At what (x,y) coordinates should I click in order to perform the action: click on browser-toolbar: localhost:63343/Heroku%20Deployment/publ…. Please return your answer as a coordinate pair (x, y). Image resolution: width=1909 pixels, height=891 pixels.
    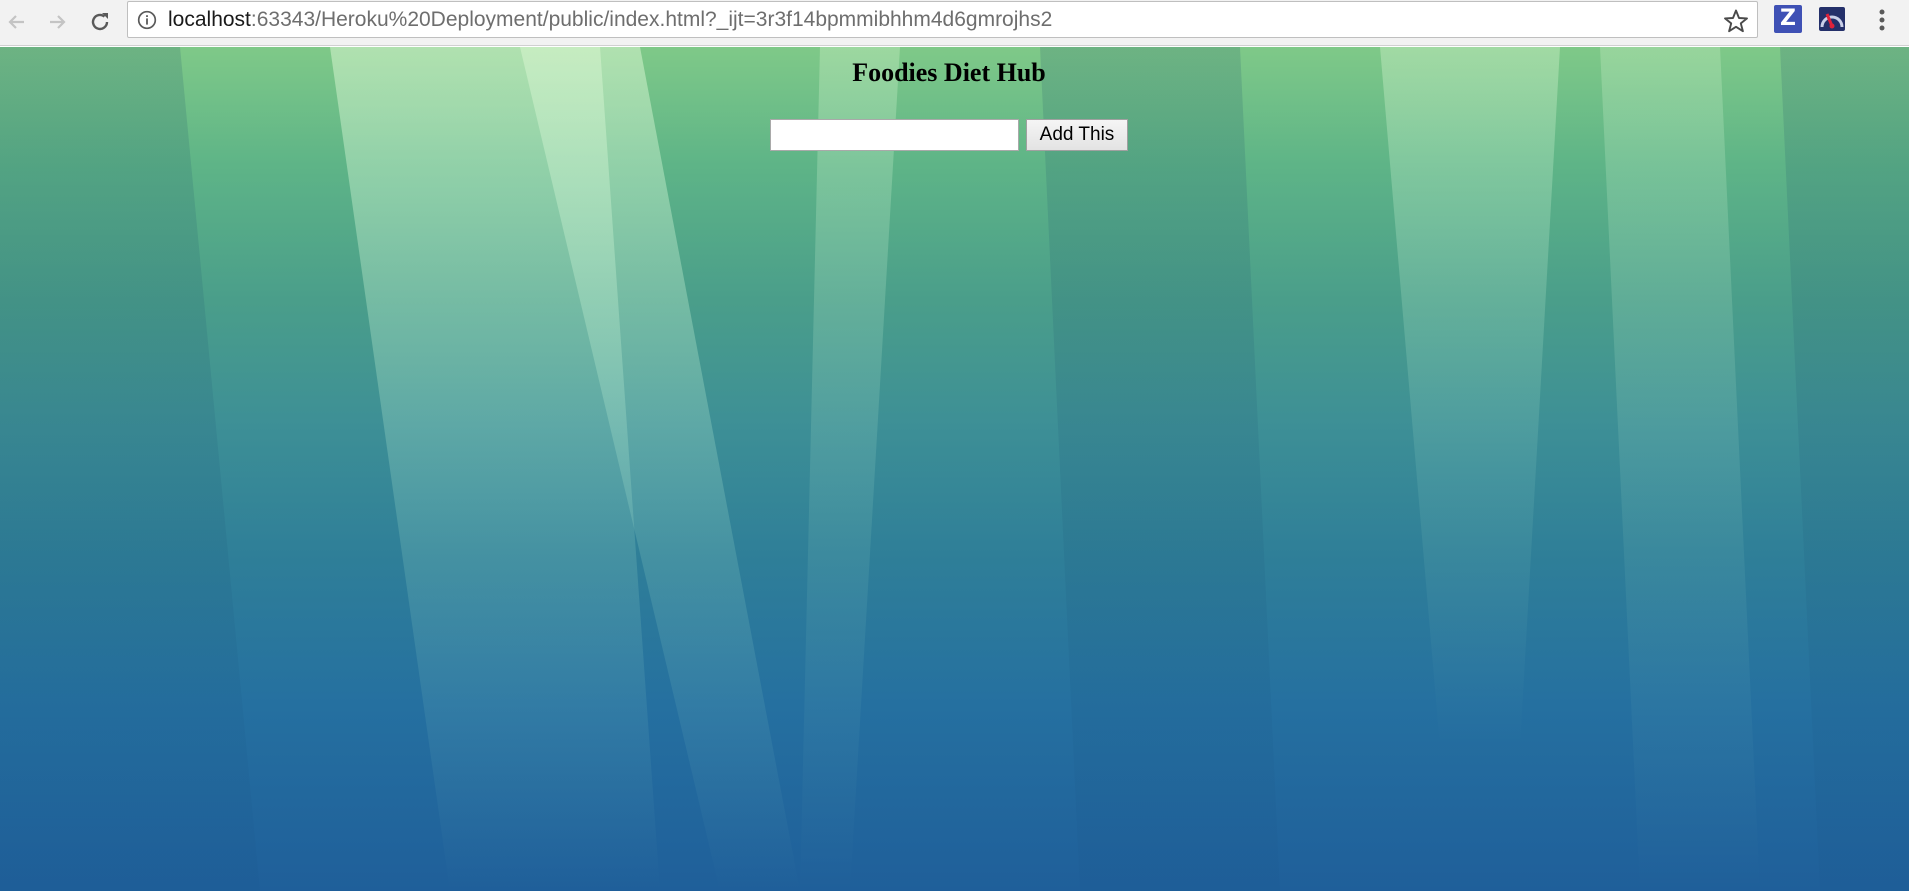
    Looking at the image, I should click on (954, 23).